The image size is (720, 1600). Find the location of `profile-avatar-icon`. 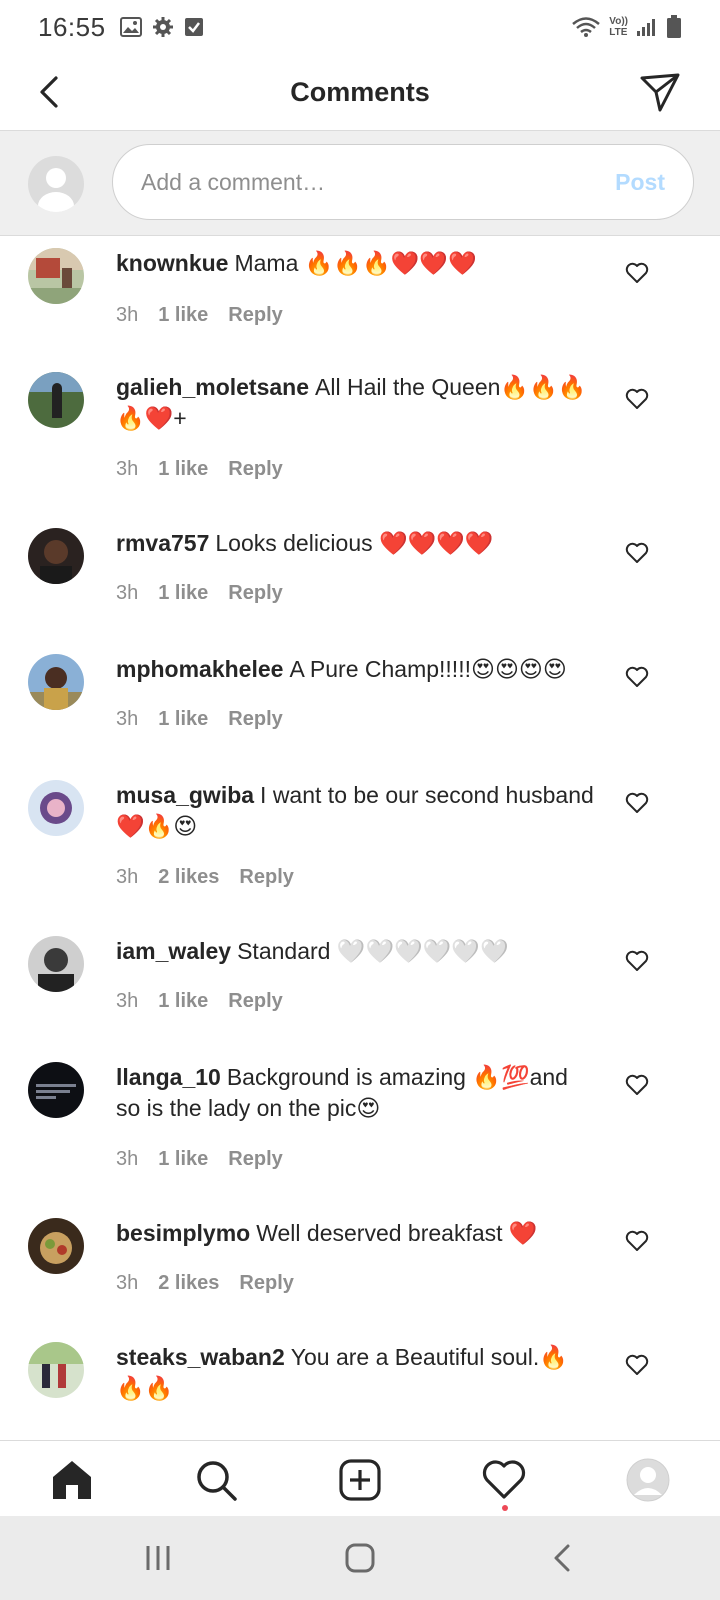

profile-avatar-icon is located at coordinates (648, 1480).